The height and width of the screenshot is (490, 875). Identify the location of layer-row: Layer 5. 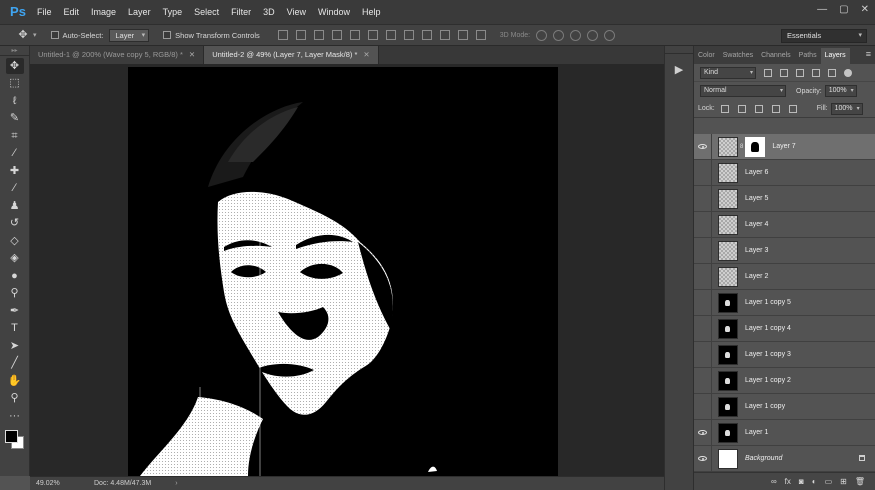
(784, 198).